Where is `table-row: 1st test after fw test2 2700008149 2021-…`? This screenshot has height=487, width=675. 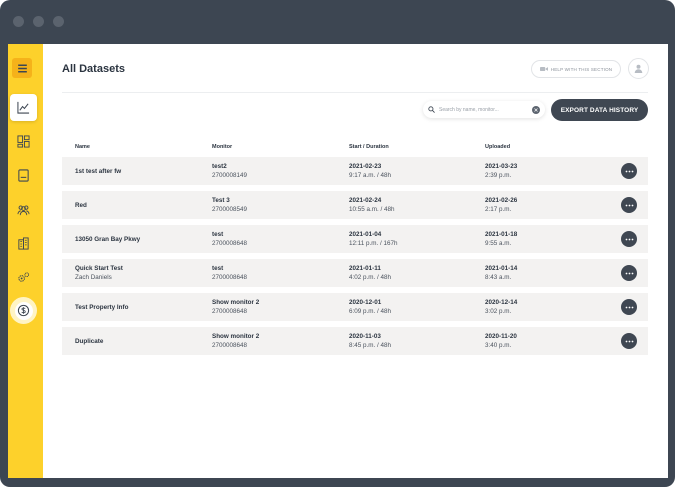
table-row: 1st test after fw test2 2700008149 2021-… is located at coordinates (355, 171).